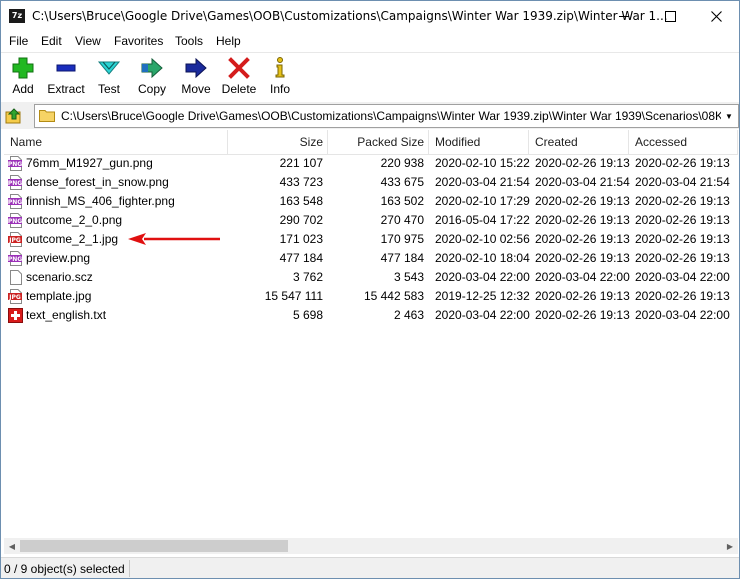 This screenshot has width=740, height=579. What do you see at coordinates (582, 277) in the screenshot?
I see `file-created: 2020-03-04 22:00` at bounding box center [582, 277].